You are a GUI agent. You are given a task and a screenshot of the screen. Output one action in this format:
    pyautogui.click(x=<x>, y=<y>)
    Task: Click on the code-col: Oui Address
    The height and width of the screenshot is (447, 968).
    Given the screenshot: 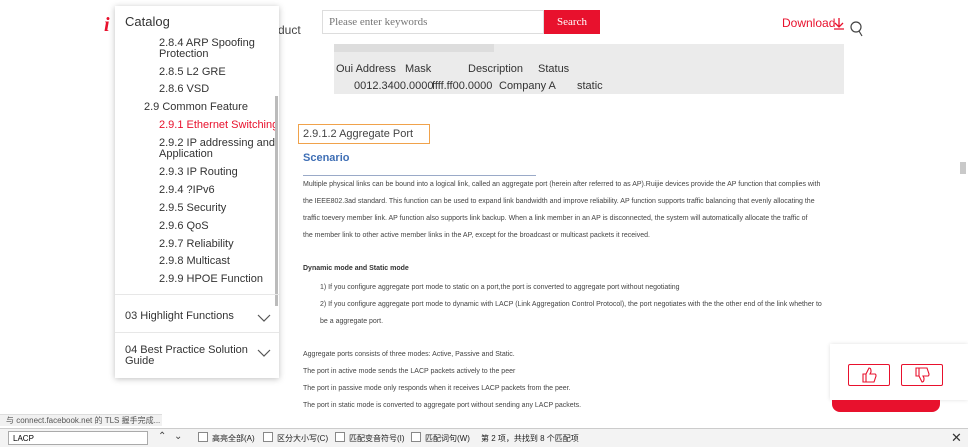 What is the action you would take?
    pyautogui.click(x=366, y=69)
    